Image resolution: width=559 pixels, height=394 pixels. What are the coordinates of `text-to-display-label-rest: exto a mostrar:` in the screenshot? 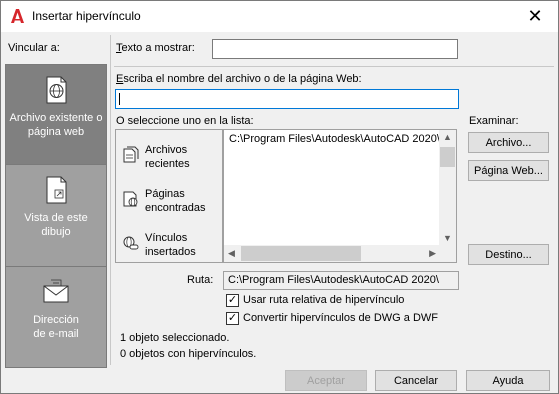 It's located at (158, 48).